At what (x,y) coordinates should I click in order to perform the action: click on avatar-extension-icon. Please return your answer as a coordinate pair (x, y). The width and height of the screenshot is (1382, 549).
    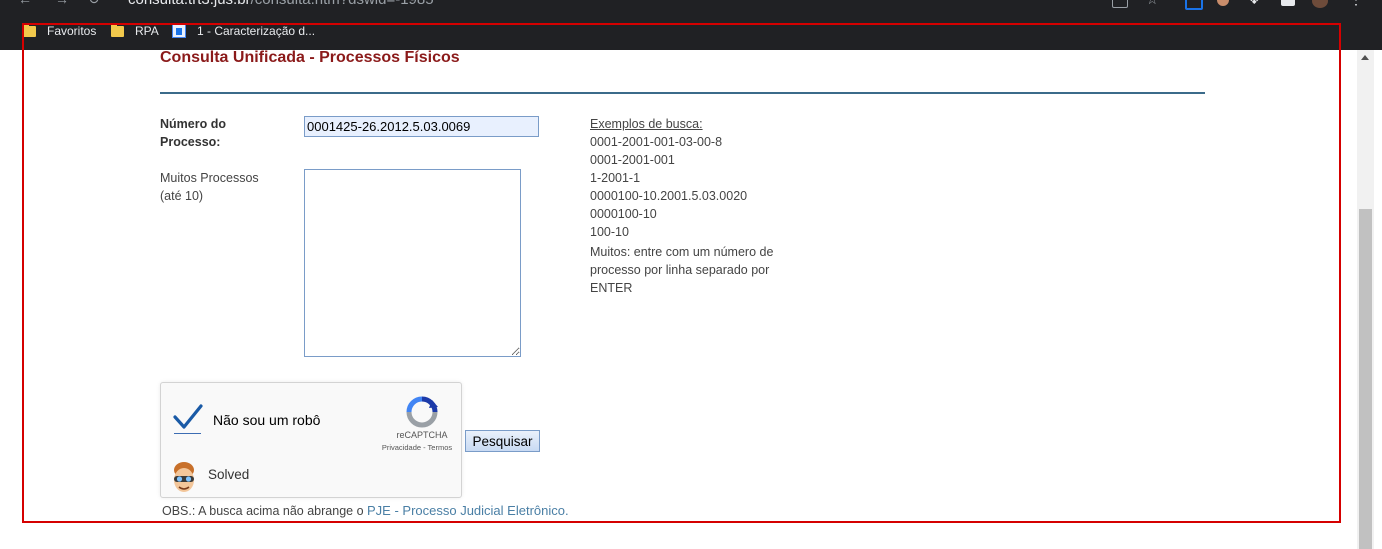
    Looking at the image, I should click on (1223, 3).